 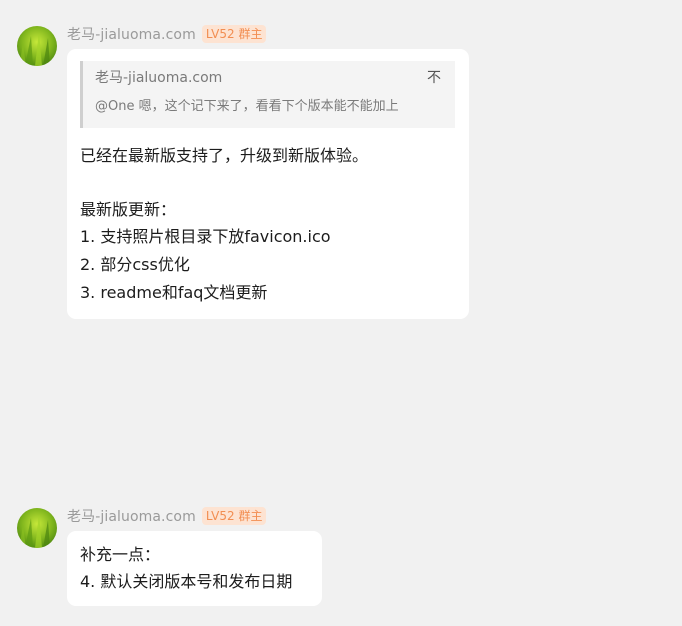 What do you see at coordinates (224, 155) in the screenshot?
I see `message-line: 已经在最新版支持了，升级到新版体验。` at bounding box center [224, 155].